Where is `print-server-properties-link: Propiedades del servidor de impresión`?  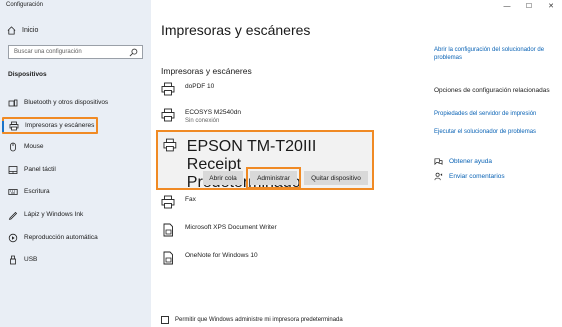
print-server-properties-link: Propiedades del servidor de impresión is located at coordinates (497, 114).